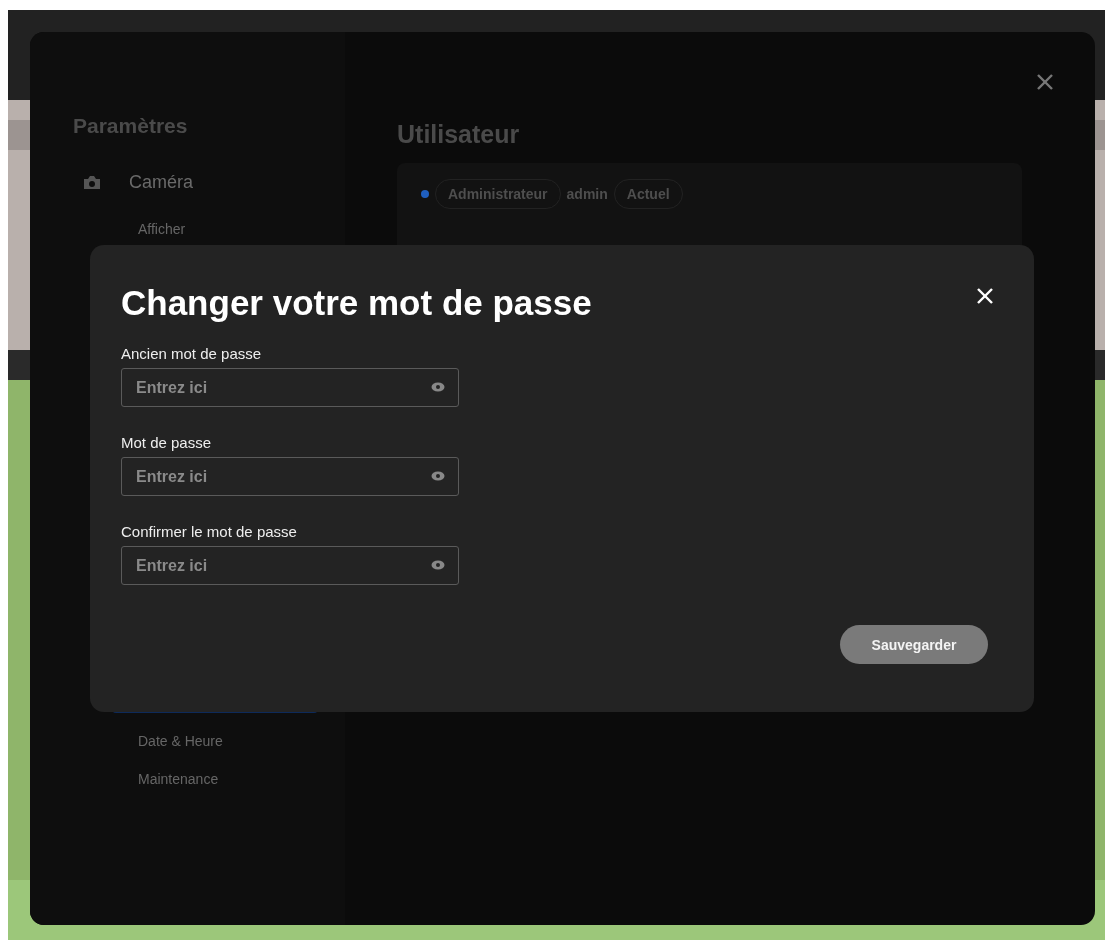 The image size is (1105, 940). Describe the element at coordinates (587, 194) in the screenshot. I see `user-name: admin` at that location.